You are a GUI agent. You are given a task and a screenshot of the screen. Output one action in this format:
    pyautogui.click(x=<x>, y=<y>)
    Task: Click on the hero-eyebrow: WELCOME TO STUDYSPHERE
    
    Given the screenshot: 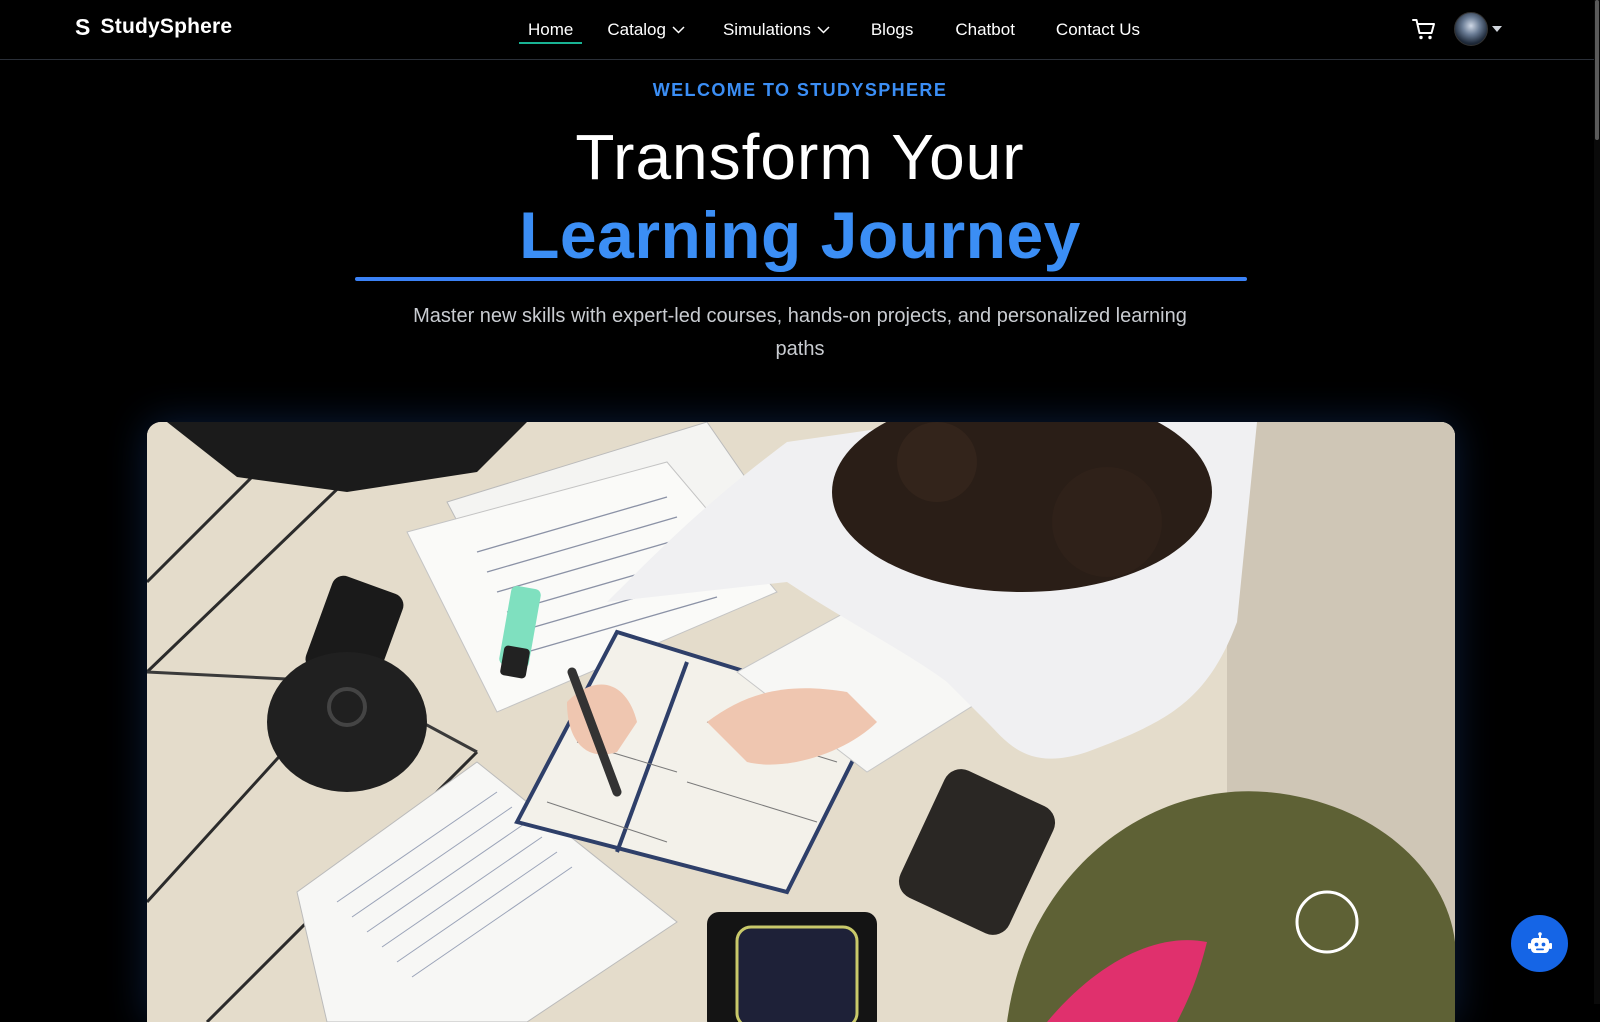 What is the action you would take?
    pyautogui.click(x=800, y=90)
    